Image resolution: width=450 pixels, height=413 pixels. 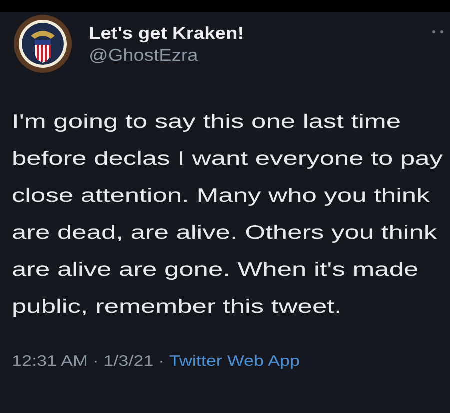 What do you see at coordinates (166, 33) in the screenshot?
I see `display-name: Let's get Kraken!` at bounding box center [166, 33].